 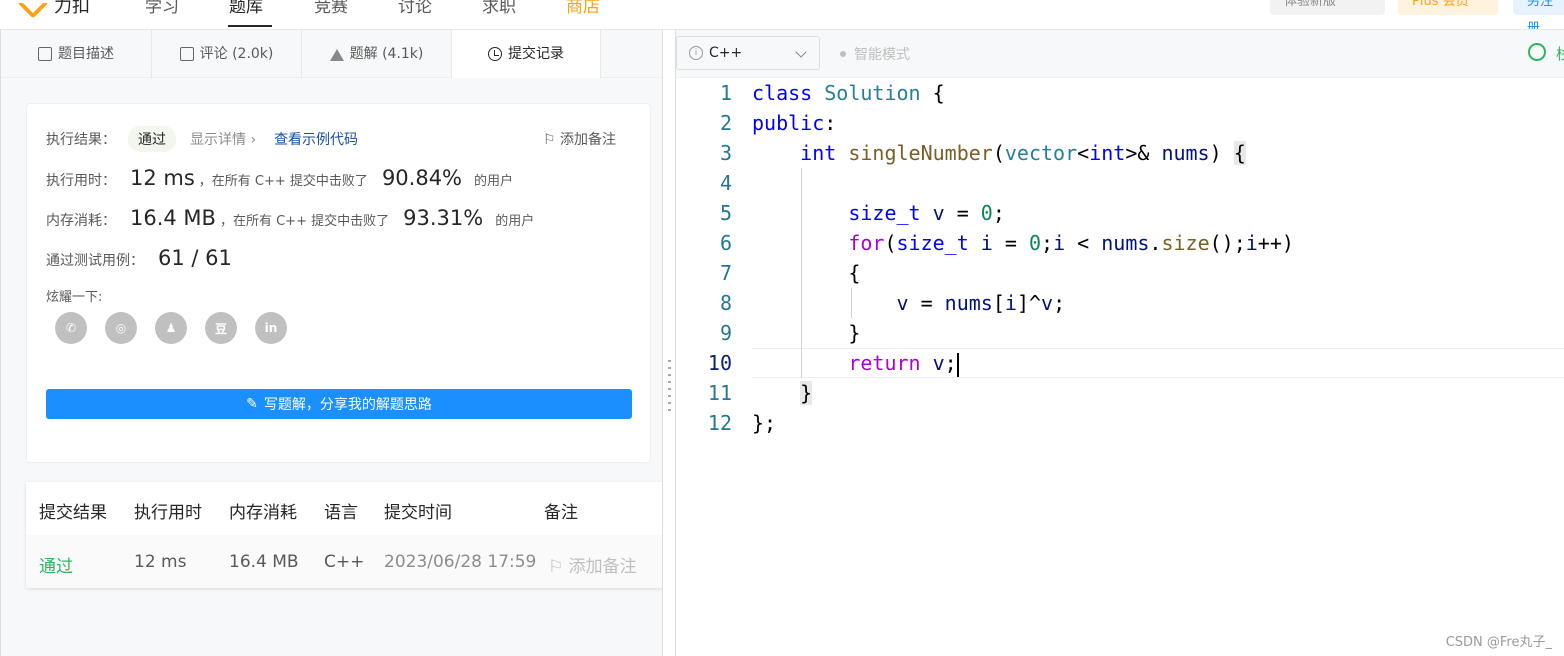 What do you see at coordinates (223, 139) in the screenshot?
I see `show-detail-link: 显示详情 ›` at bounding box center [223, 139].